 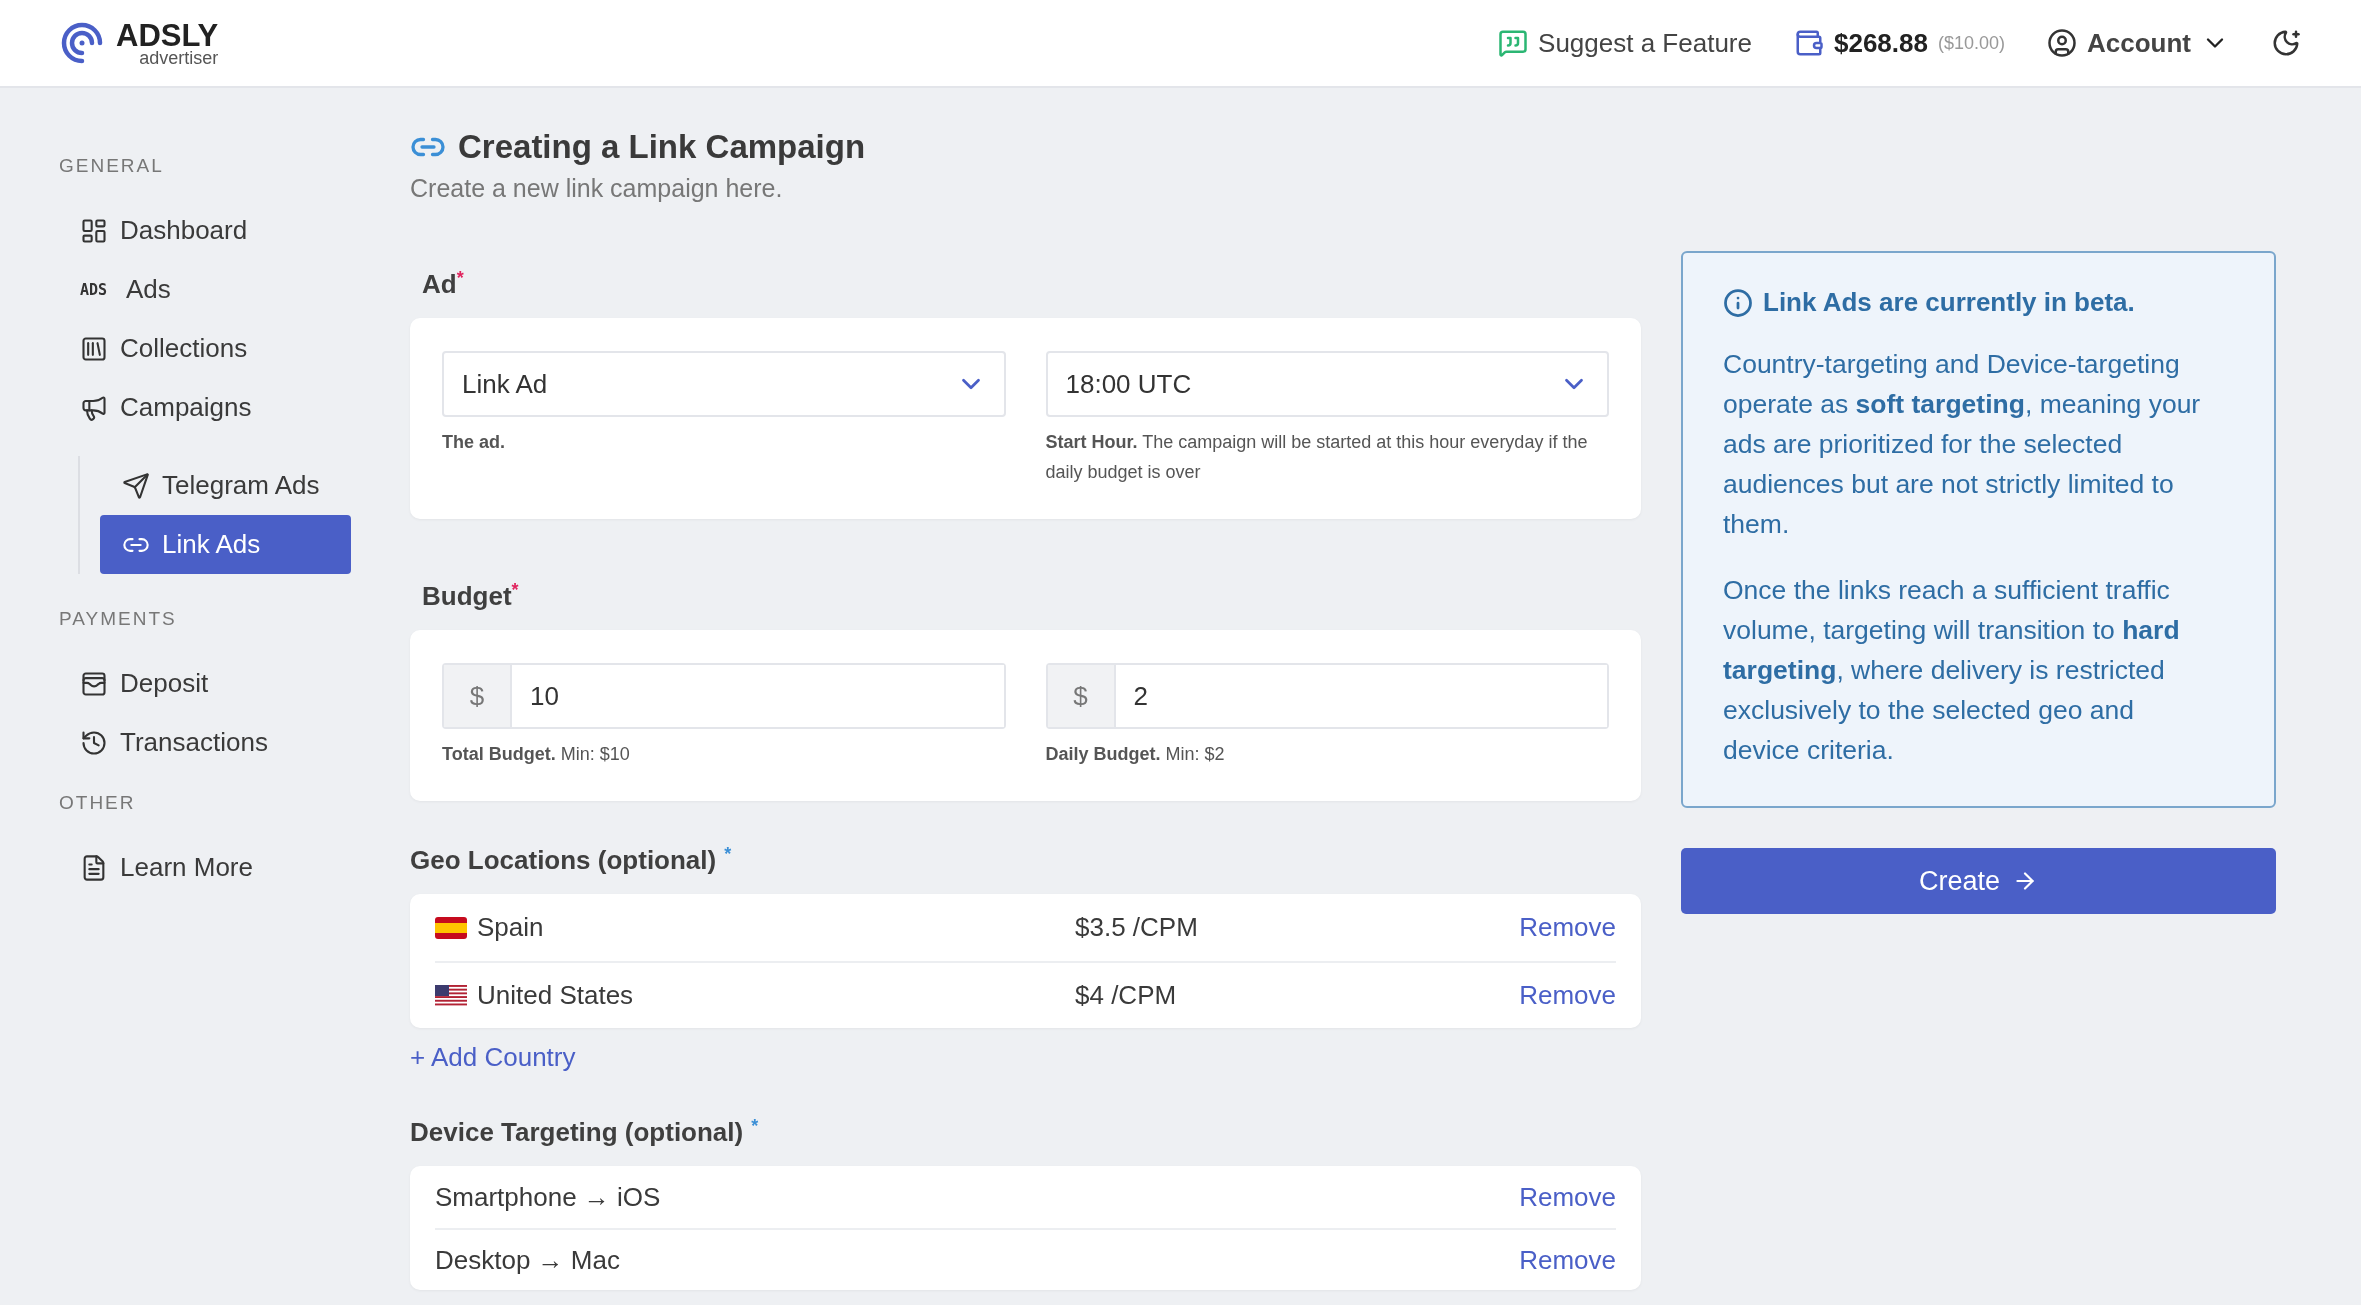 I want to click on history-icon, so click(x=94, y=742).